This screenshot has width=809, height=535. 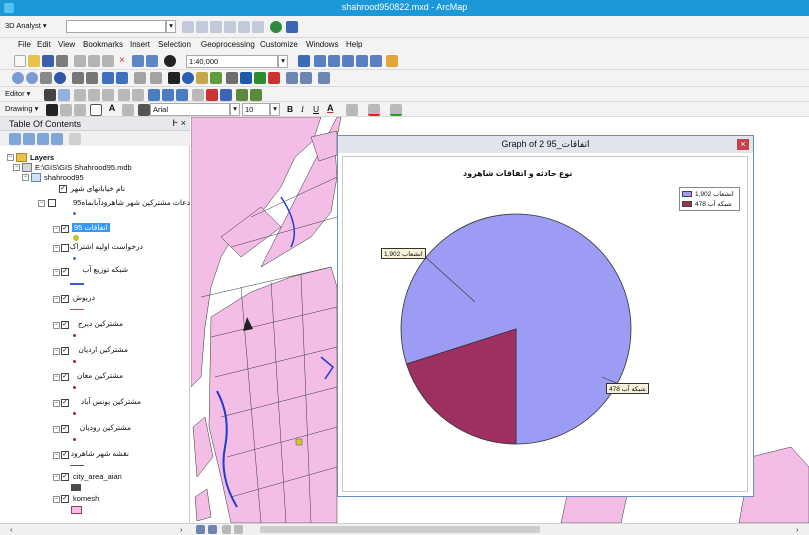 I want to click on font-color-button: A, so click(x=330, y=108).